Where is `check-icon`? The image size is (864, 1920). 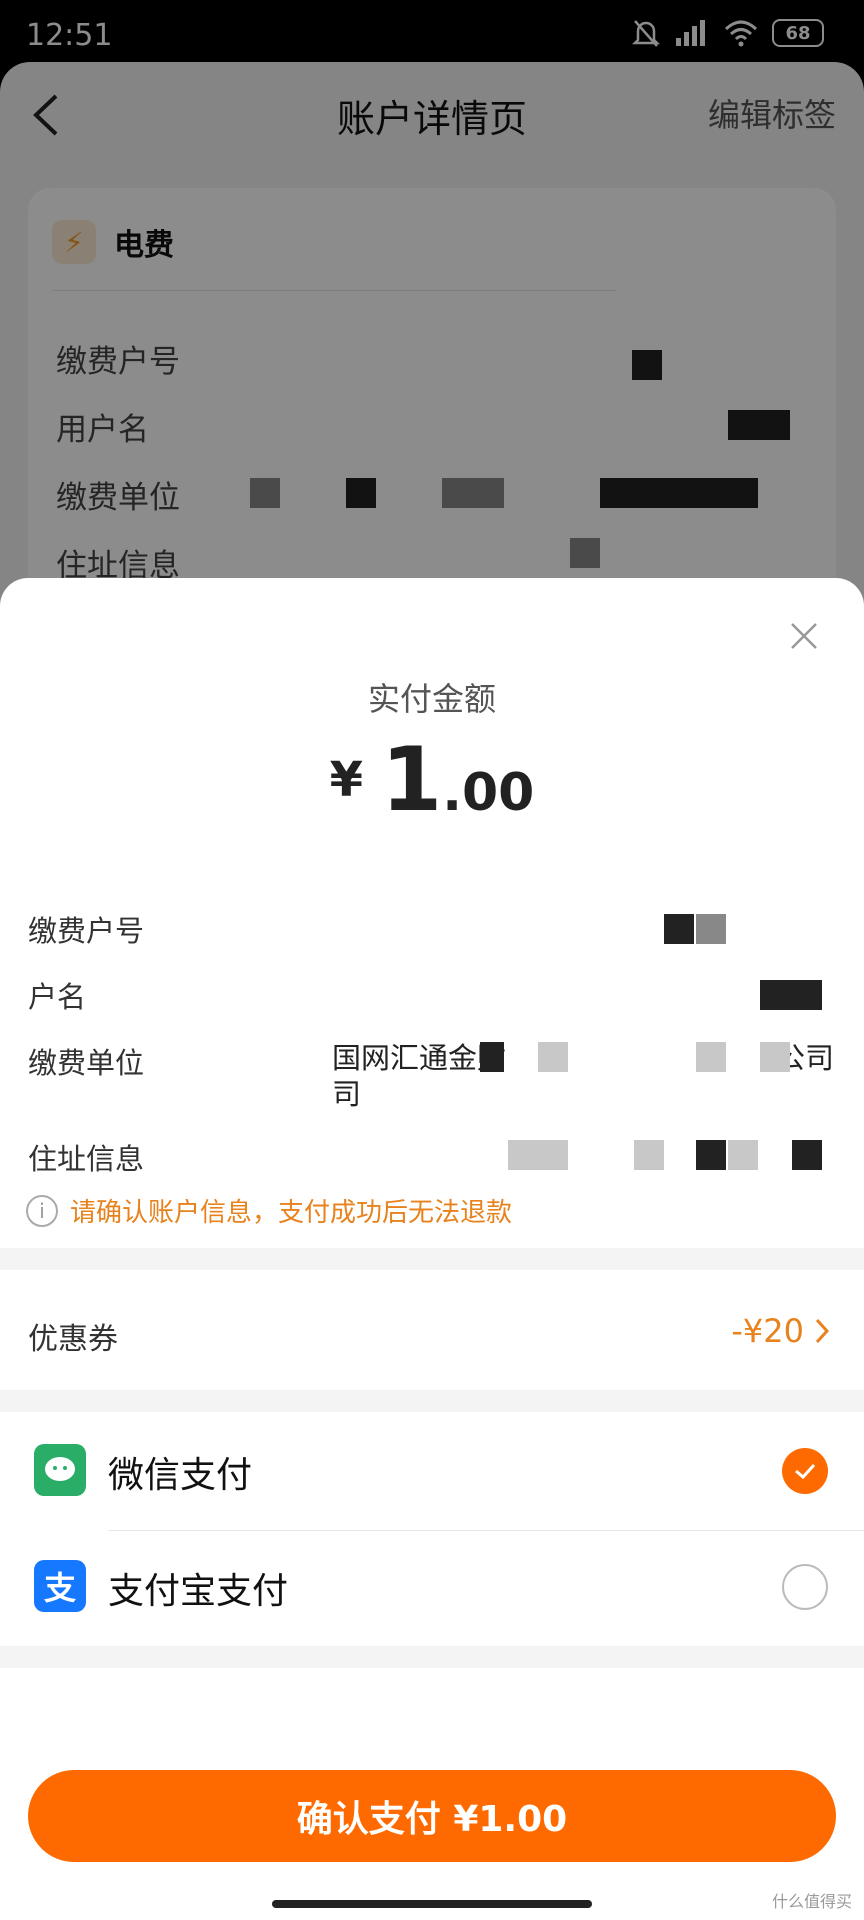
check-icon is located at coordinates (805, 1471).